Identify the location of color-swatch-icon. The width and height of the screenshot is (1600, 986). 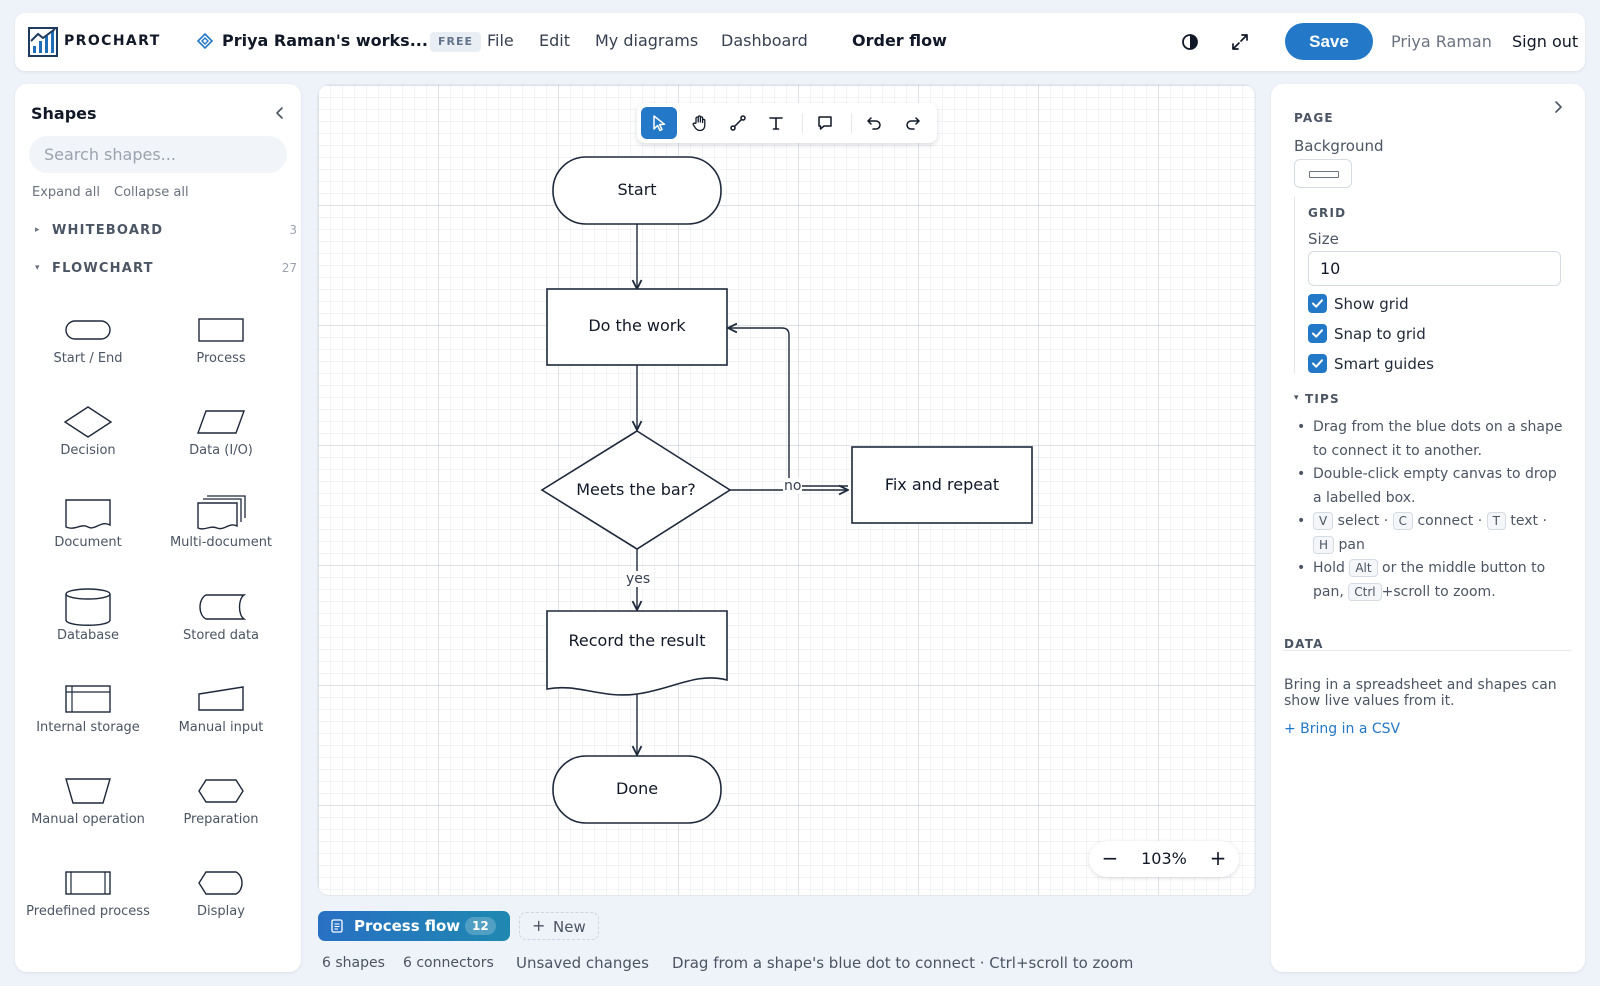
(1324, 174).